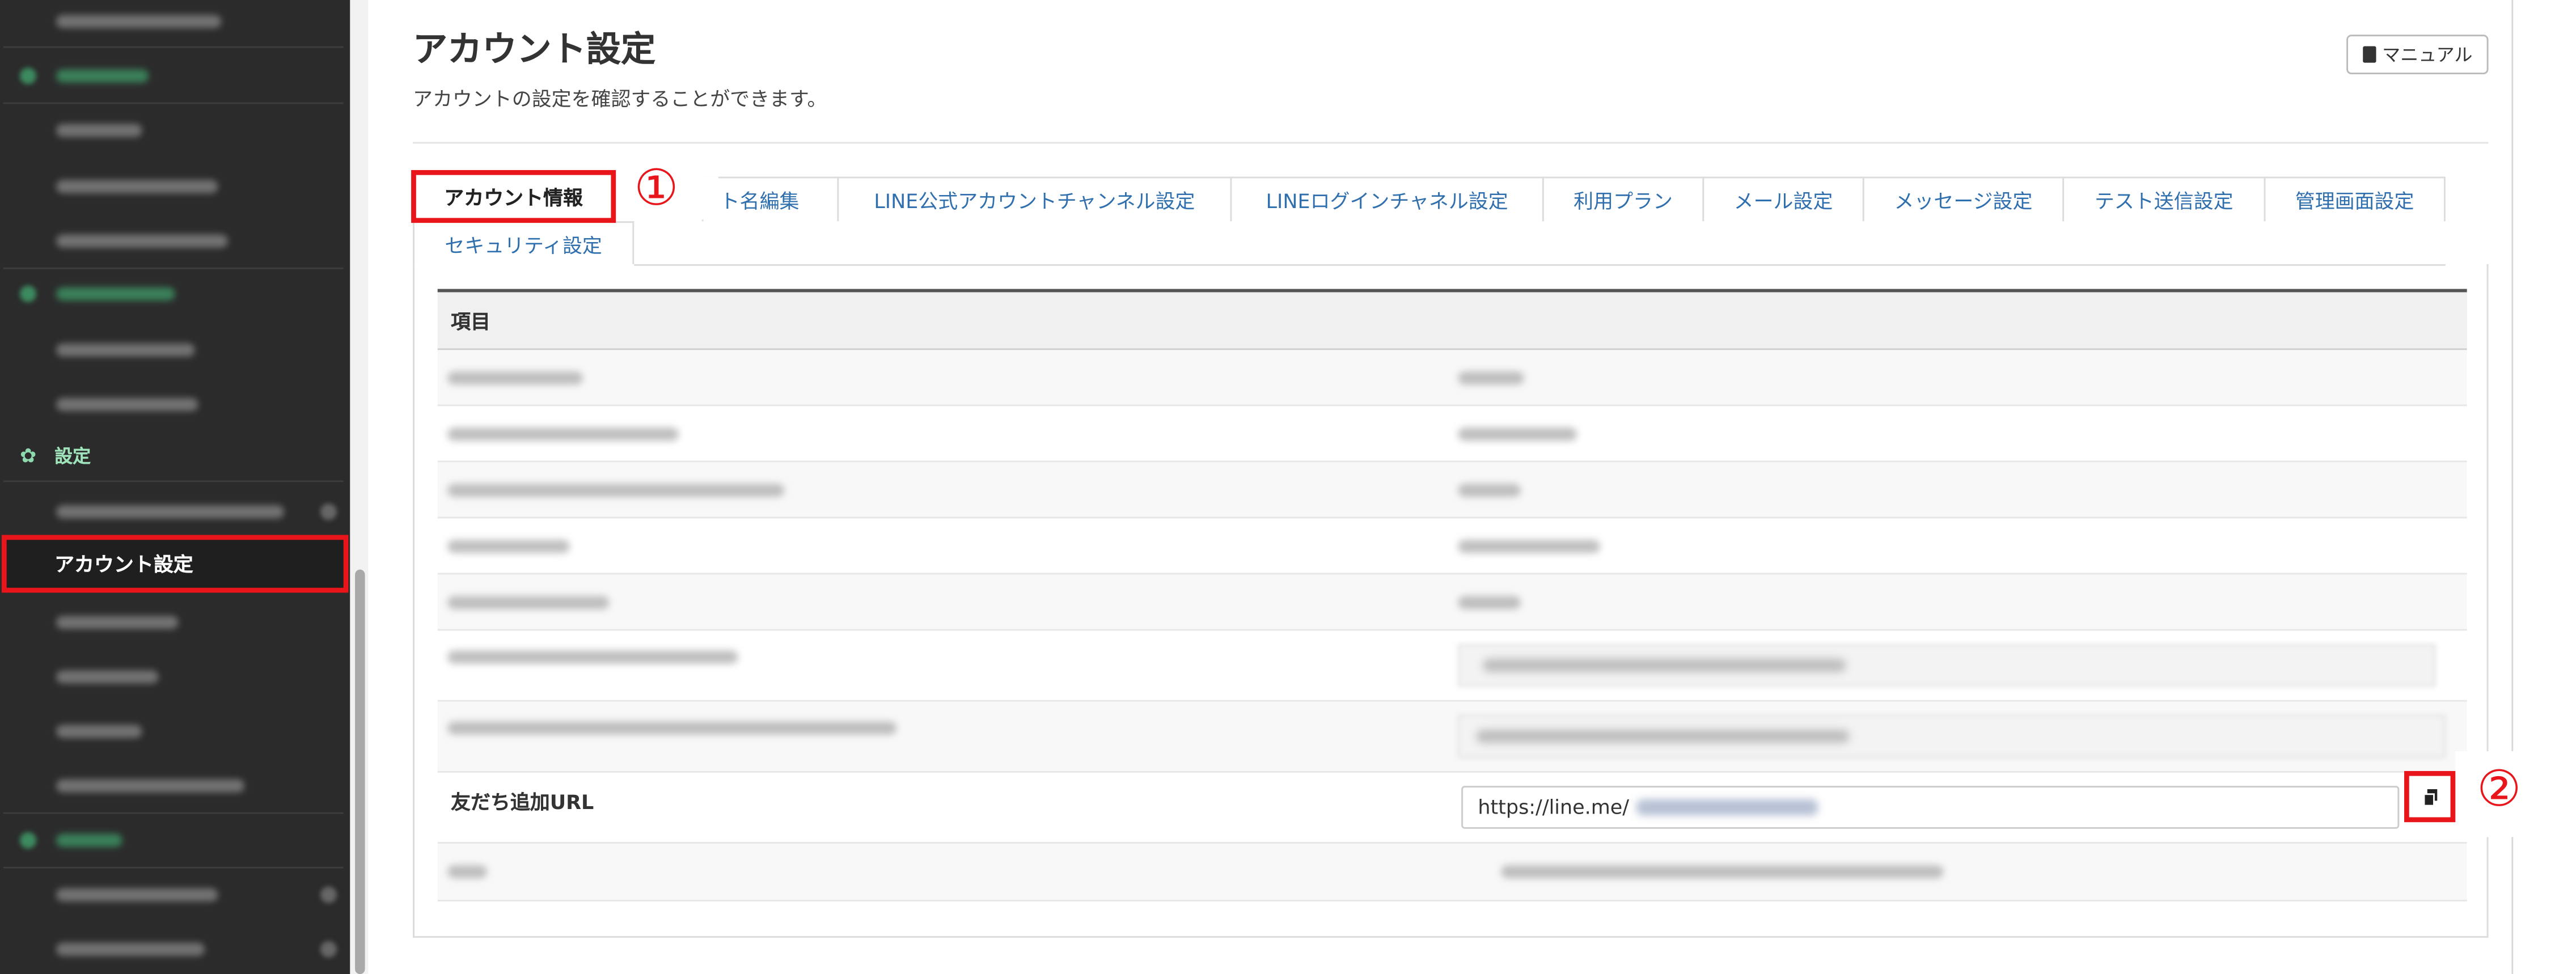 This screenshot has height=974, width=2576. I want to click on sidebar-item-label: アカウント設定, so click(123, 565).